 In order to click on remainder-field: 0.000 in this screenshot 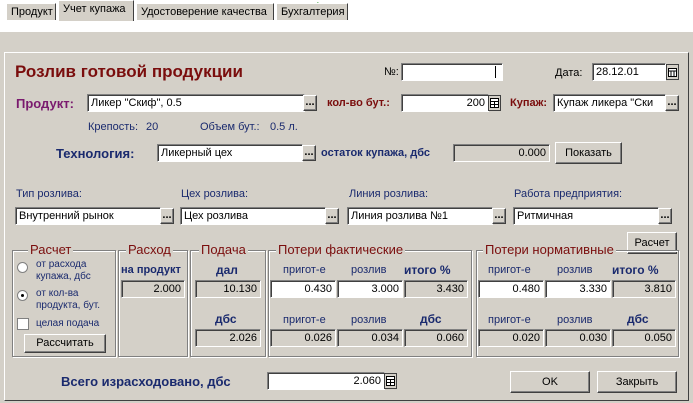, I will do `click(501, 153)`.